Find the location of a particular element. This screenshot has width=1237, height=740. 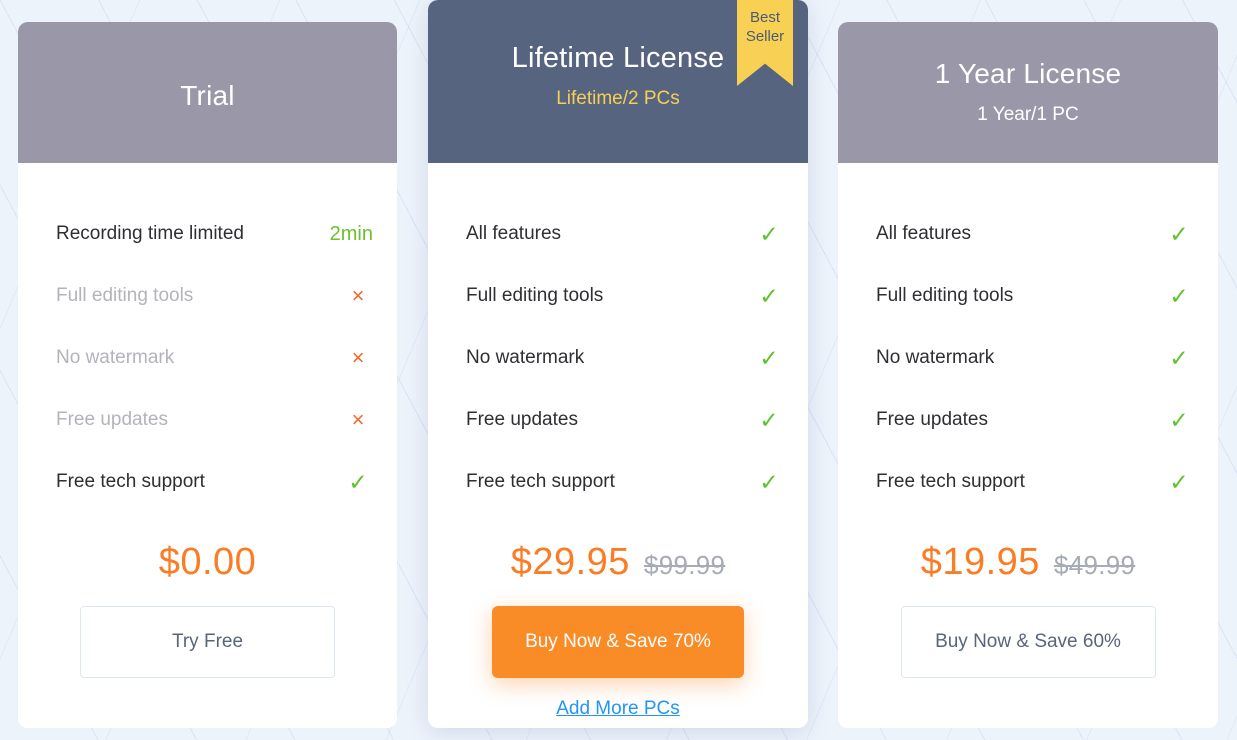

cta-wrap: Try Free is located at coordinates (207, 642).